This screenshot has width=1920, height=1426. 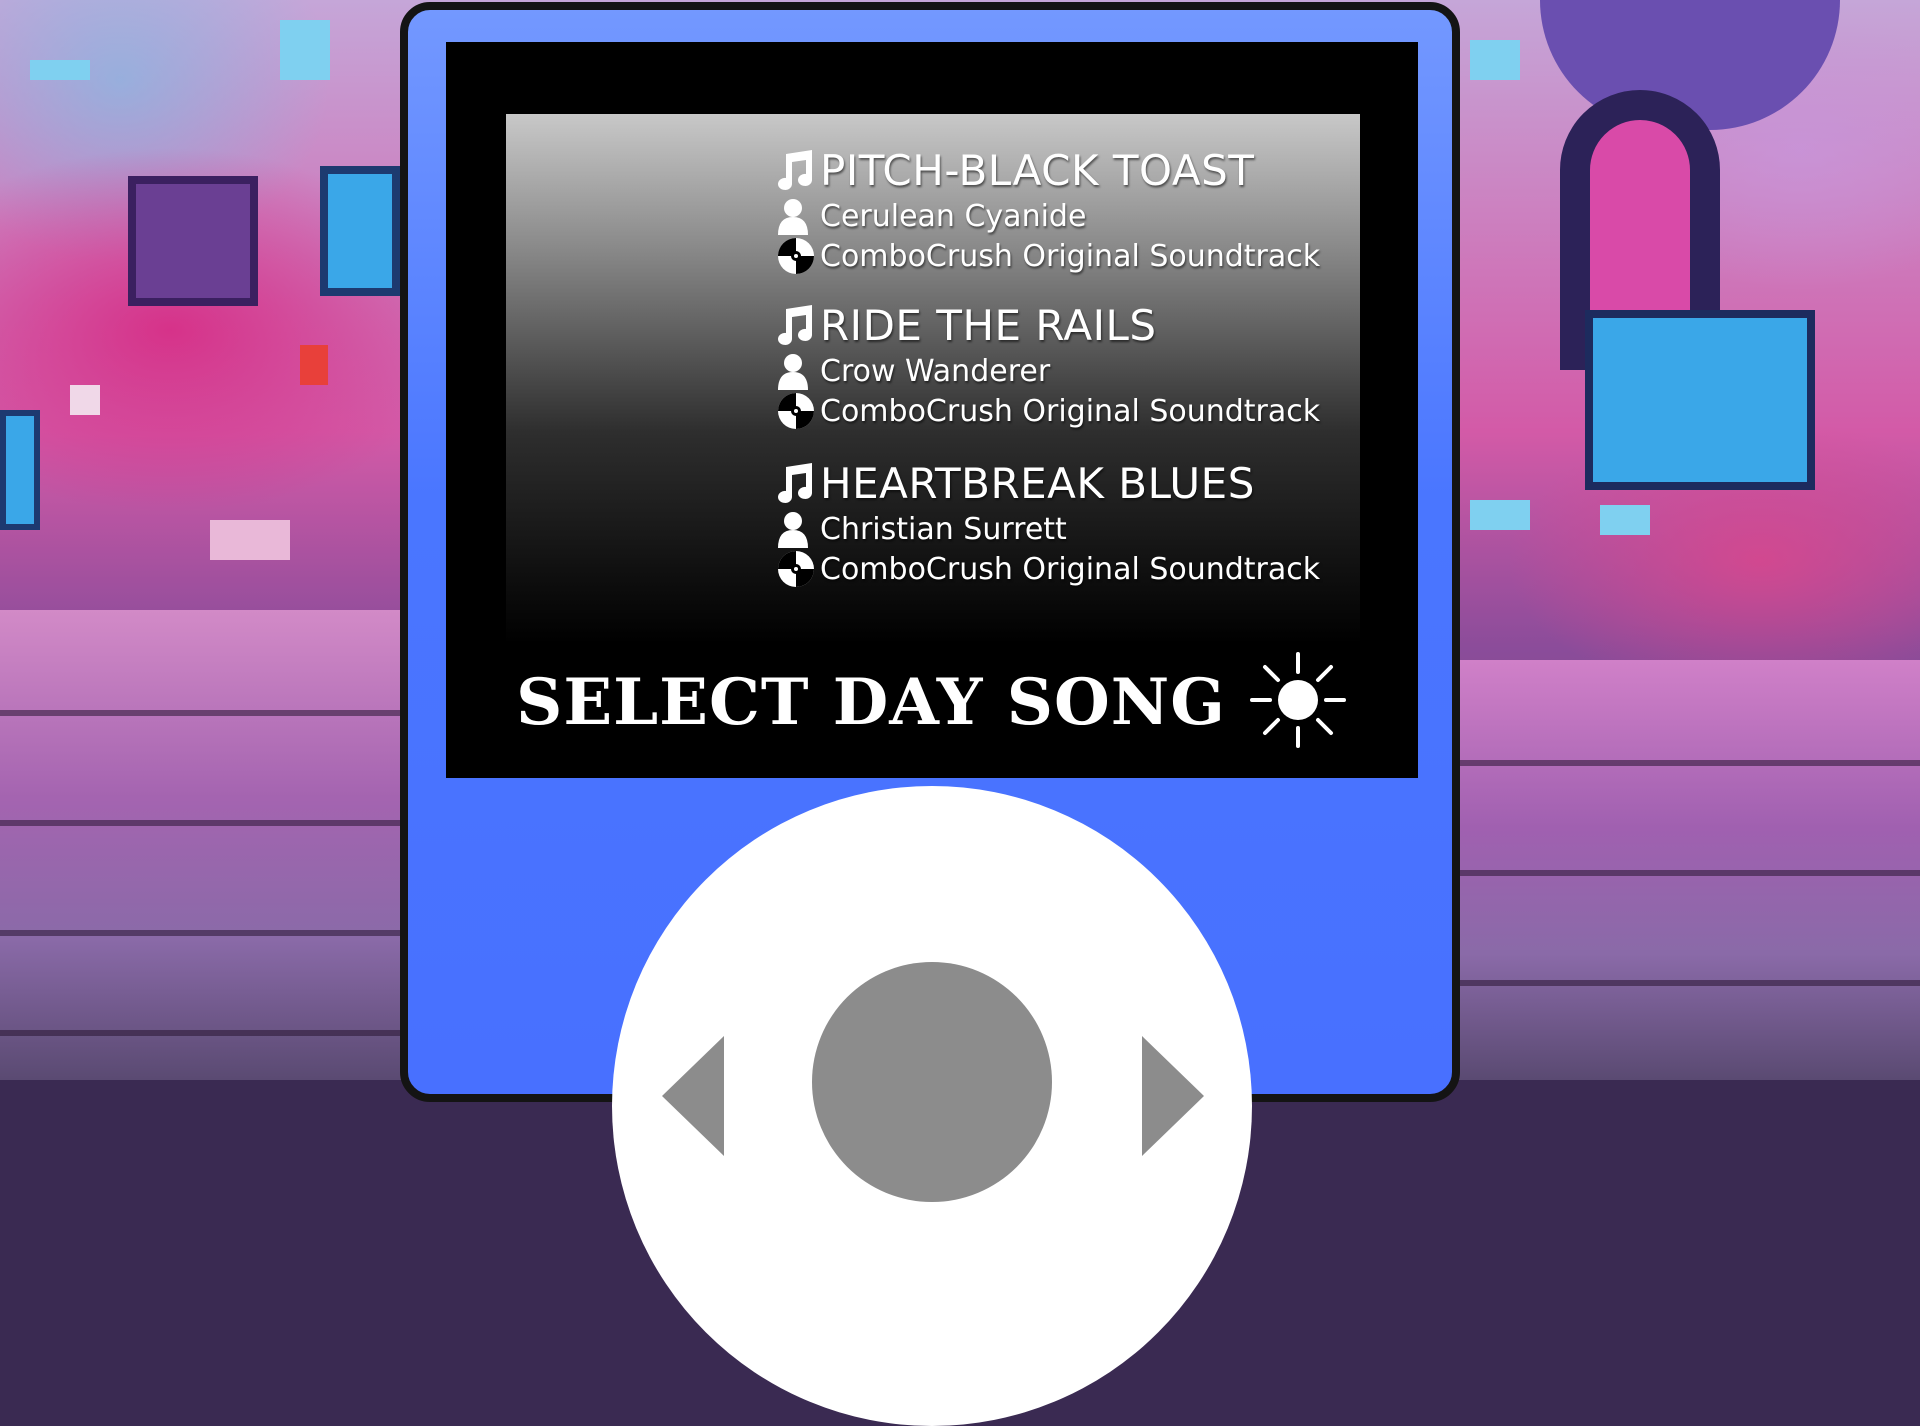 I want to click on next-arrow-icon, so click(x=1173, y=1096).